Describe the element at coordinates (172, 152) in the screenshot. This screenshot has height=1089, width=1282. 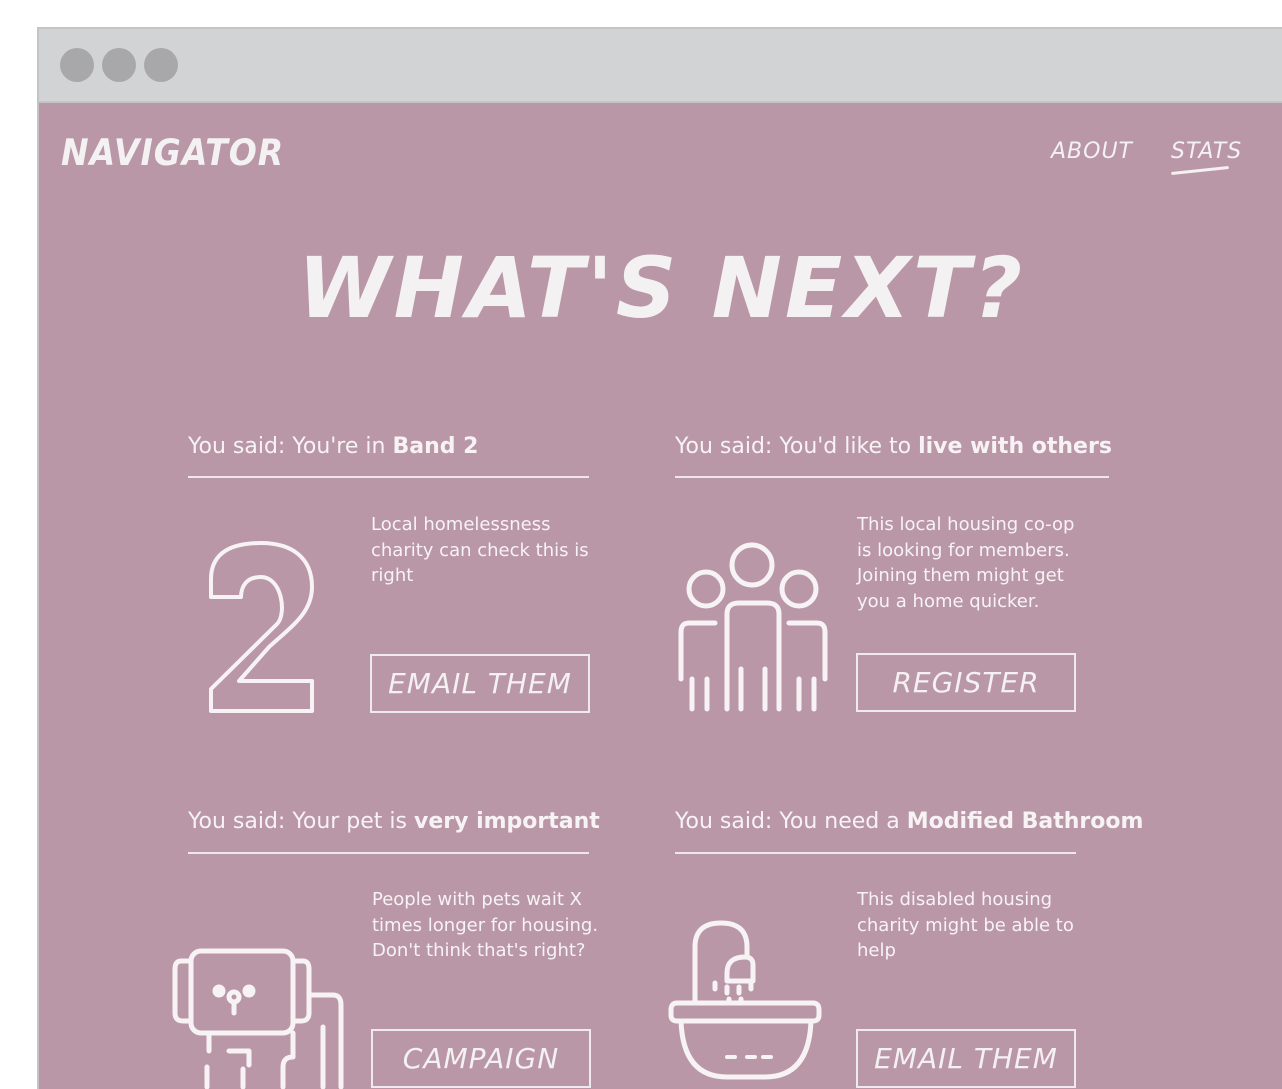
I see `brand-logo: NAVIGATOR` at that location.